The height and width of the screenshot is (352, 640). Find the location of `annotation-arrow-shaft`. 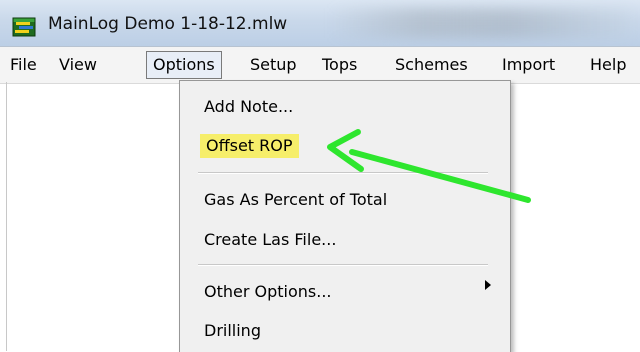

annotation-arrow-shaft is located at coordinates (440, 176).